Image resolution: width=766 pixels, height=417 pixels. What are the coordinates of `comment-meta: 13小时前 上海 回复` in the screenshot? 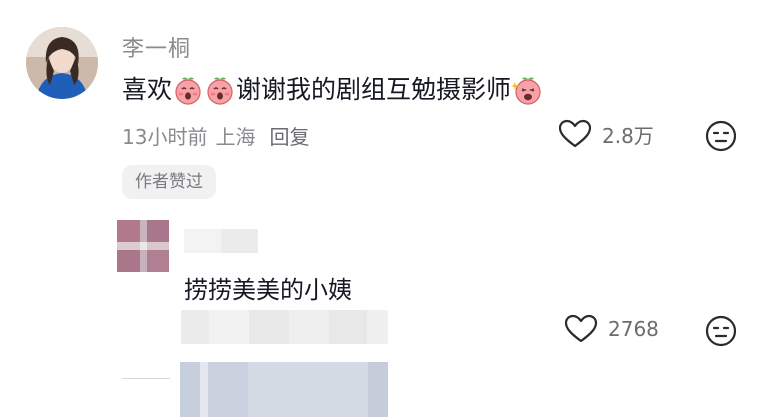 It's located at (215, 135).